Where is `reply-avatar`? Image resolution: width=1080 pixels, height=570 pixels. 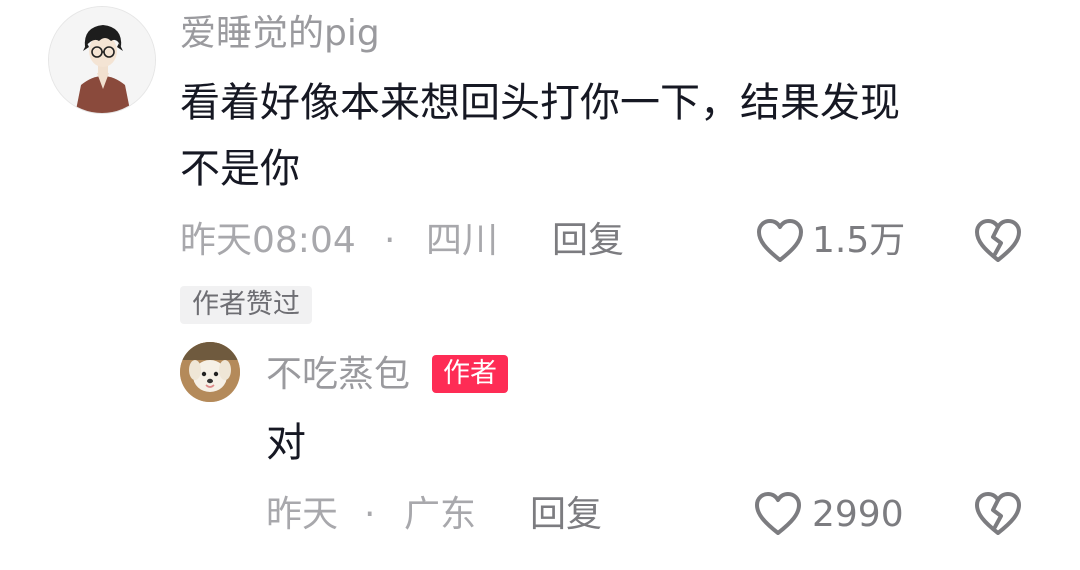
reply-avatar is located at coordinates (210, 372).